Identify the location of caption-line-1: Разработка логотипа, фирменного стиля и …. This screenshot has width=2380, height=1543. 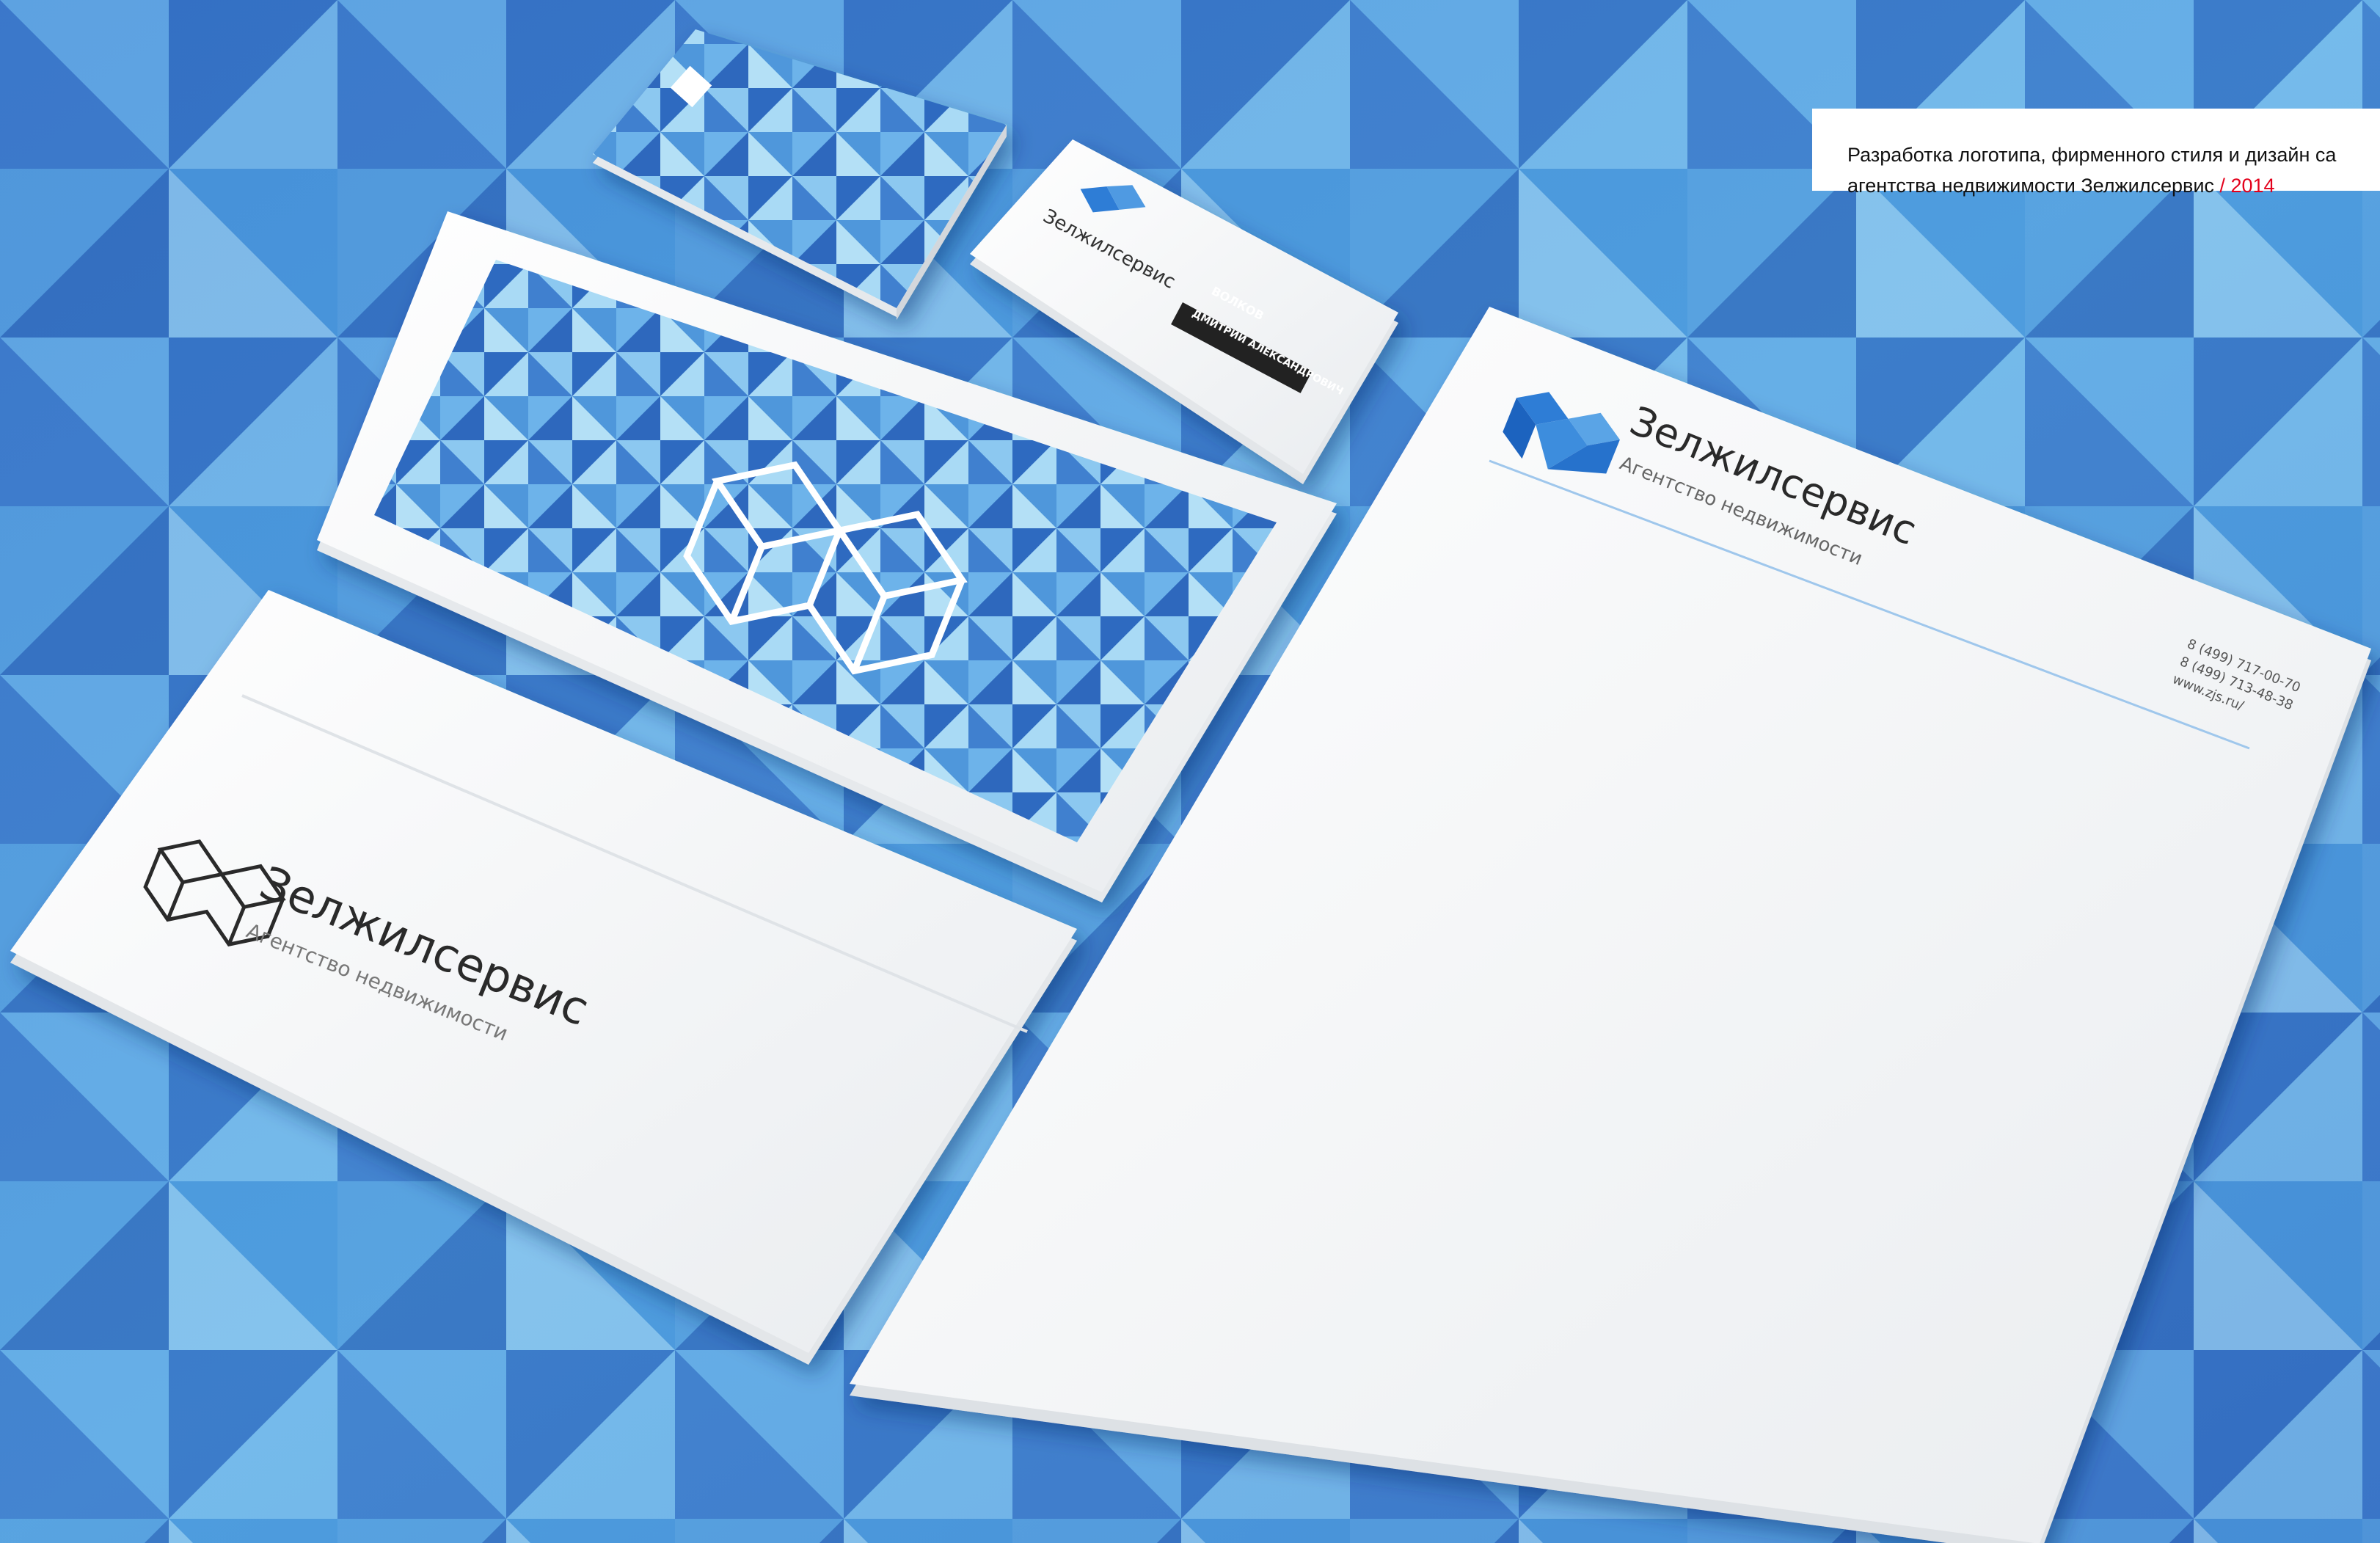
(2092, 155).